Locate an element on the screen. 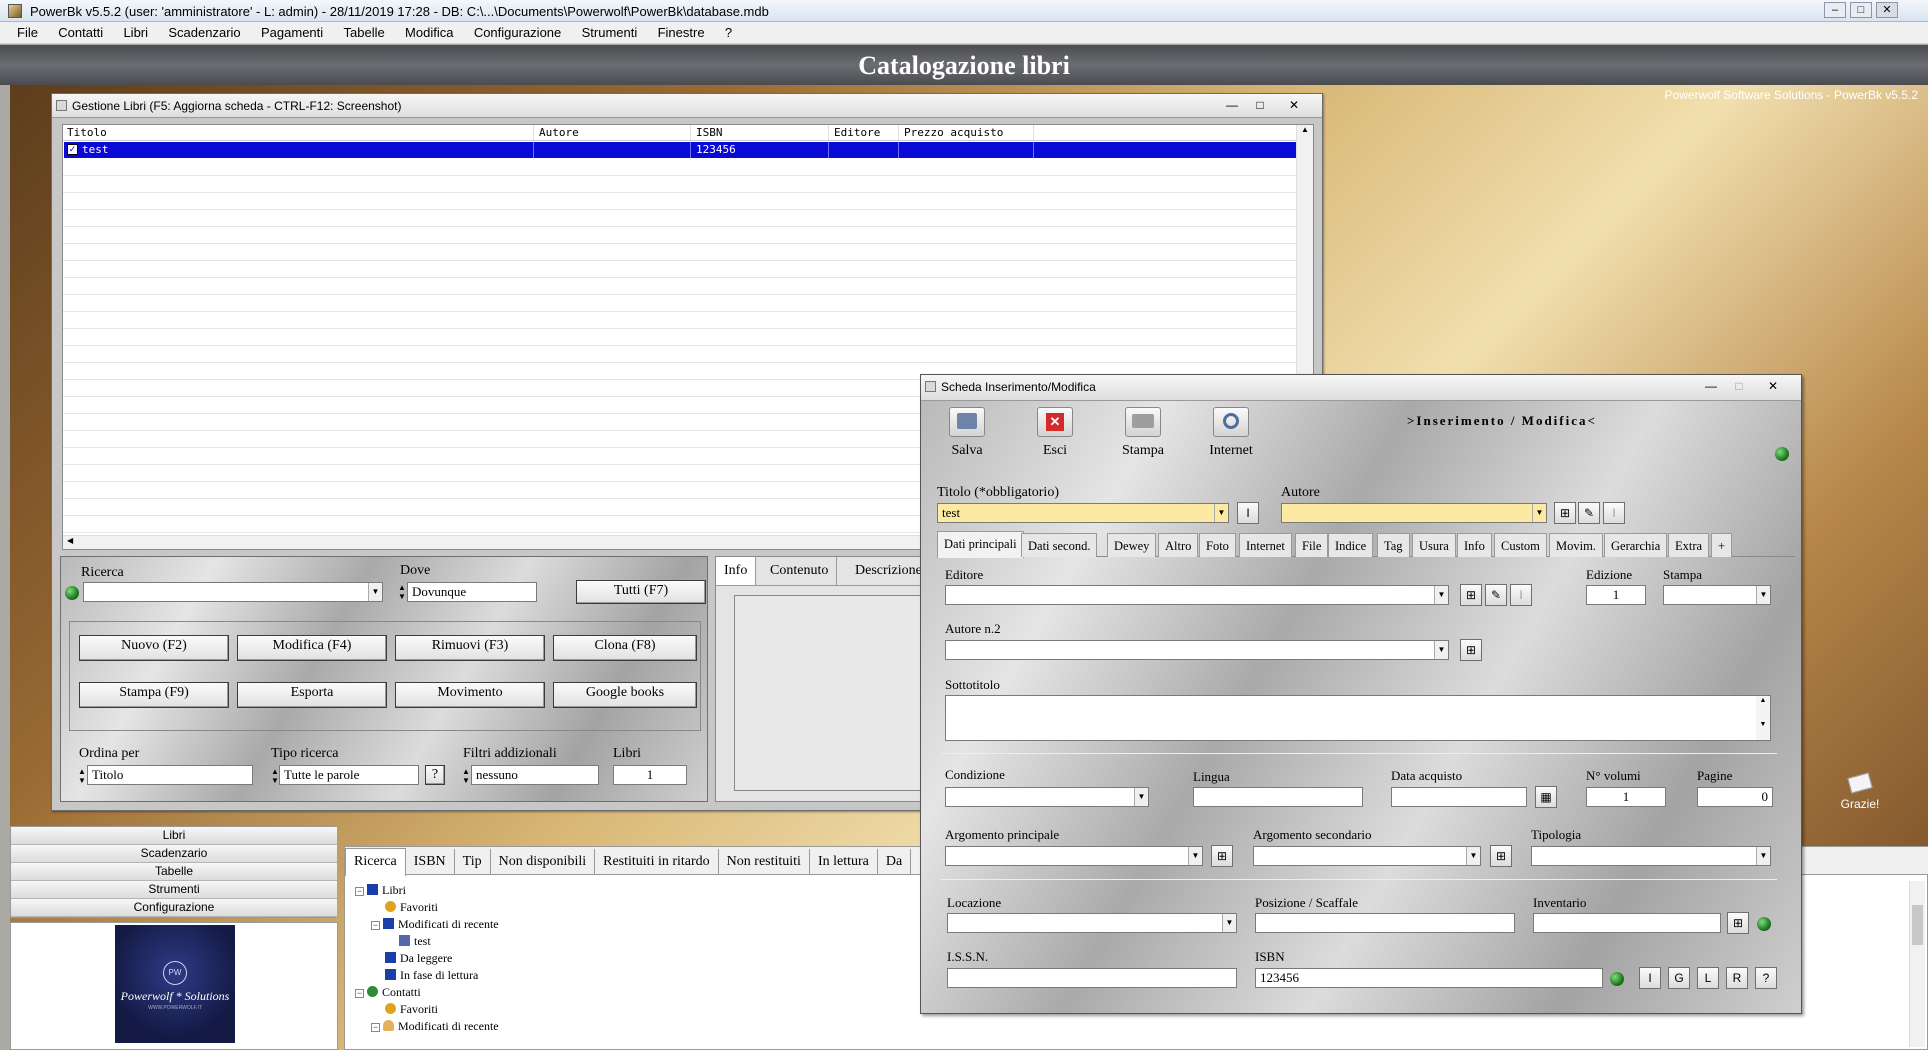  menu-pagamenti: Pagamenti is located at coordinates (292, 31).